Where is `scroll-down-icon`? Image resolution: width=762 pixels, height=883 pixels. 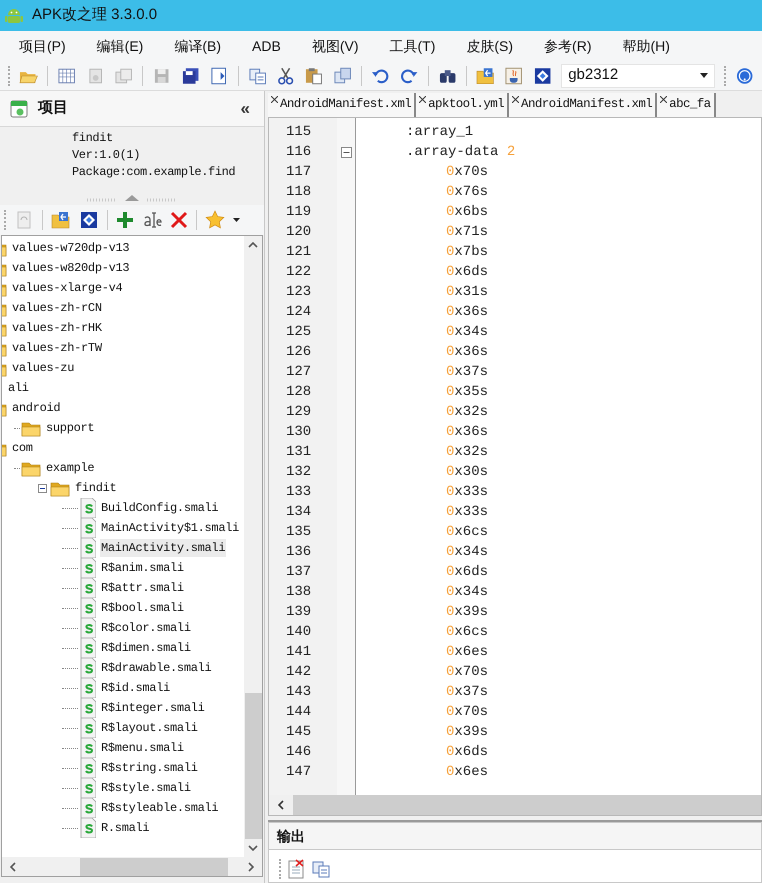 scroll-down-icon is located at coordinates (253, 848).